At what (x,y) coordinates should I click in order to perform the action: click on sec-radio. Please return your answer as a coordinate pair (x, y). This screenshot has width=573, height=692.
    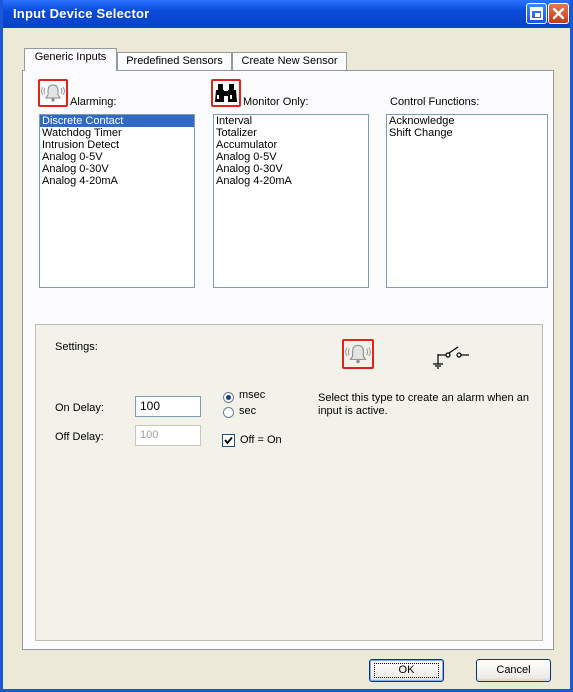
    Looking at the image, I should click on (228, 412).